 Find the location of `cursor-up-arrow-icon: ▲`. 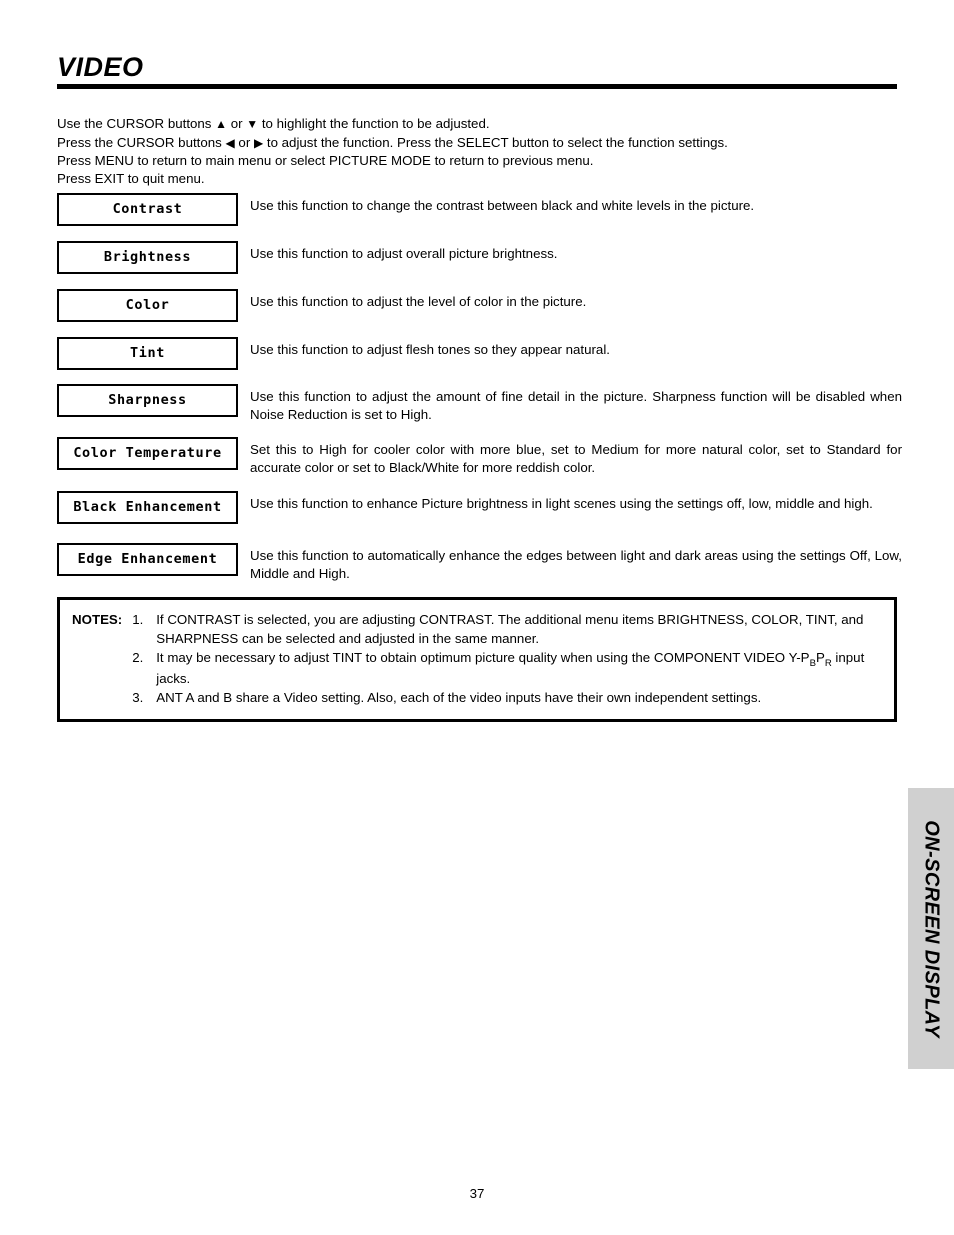

cursor-up-arrow-icon: ▲ is located at coordinates (221, 124).